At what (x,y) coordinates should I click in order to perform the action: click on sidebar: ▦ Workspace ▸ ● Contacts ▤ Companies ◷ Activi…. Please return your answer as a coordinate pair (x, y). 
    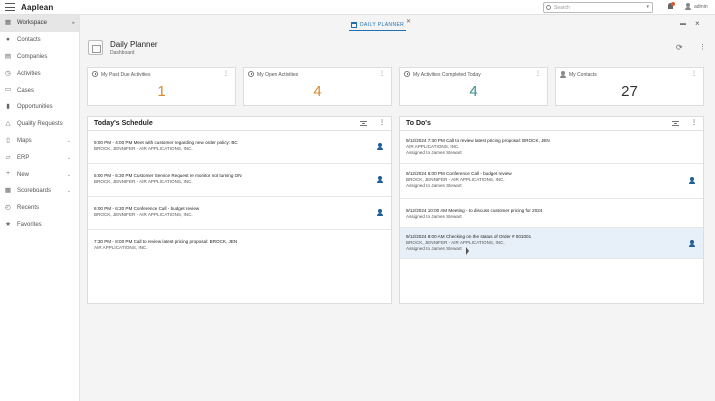
    Looking at the image, I should click on (40, 208).